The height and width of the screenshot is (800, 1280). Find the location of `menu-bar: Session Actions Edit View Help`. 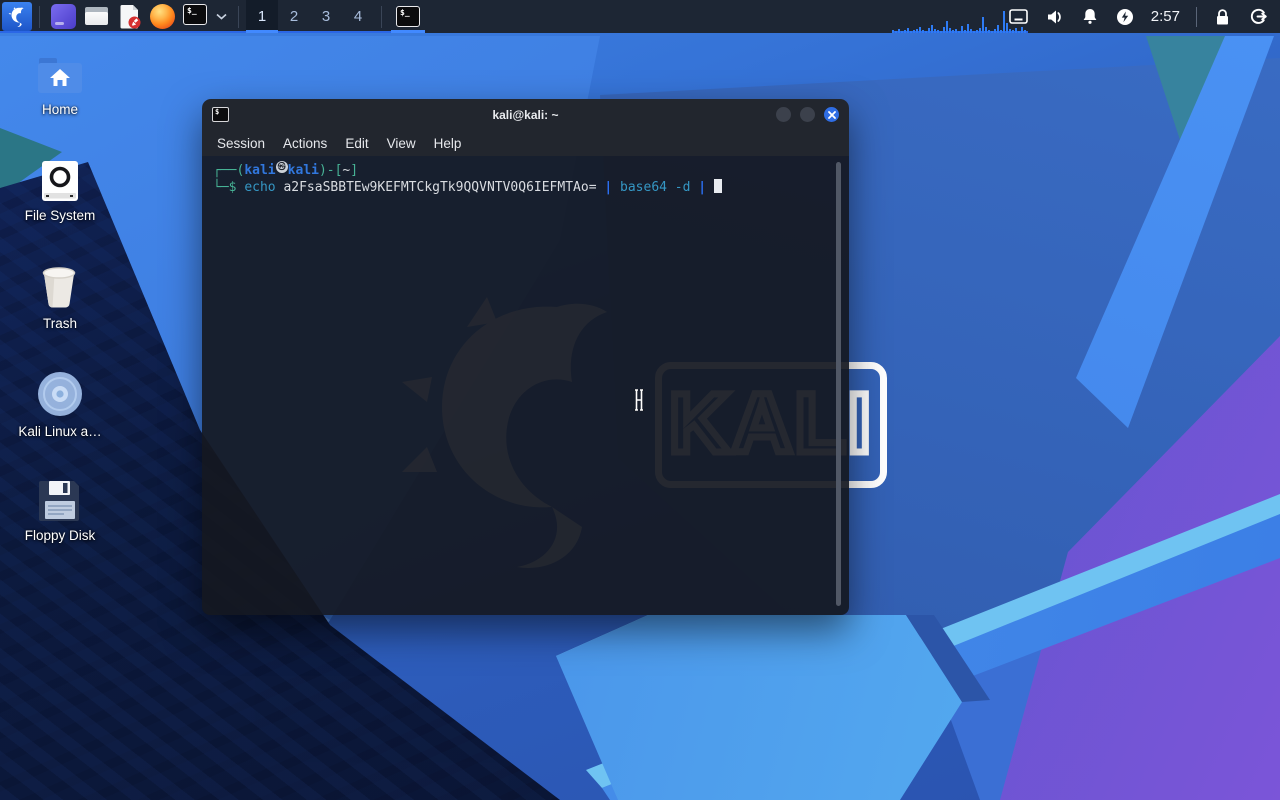

menu-bar: Session Actions Edit View Help is located at coordinates (525, 143).